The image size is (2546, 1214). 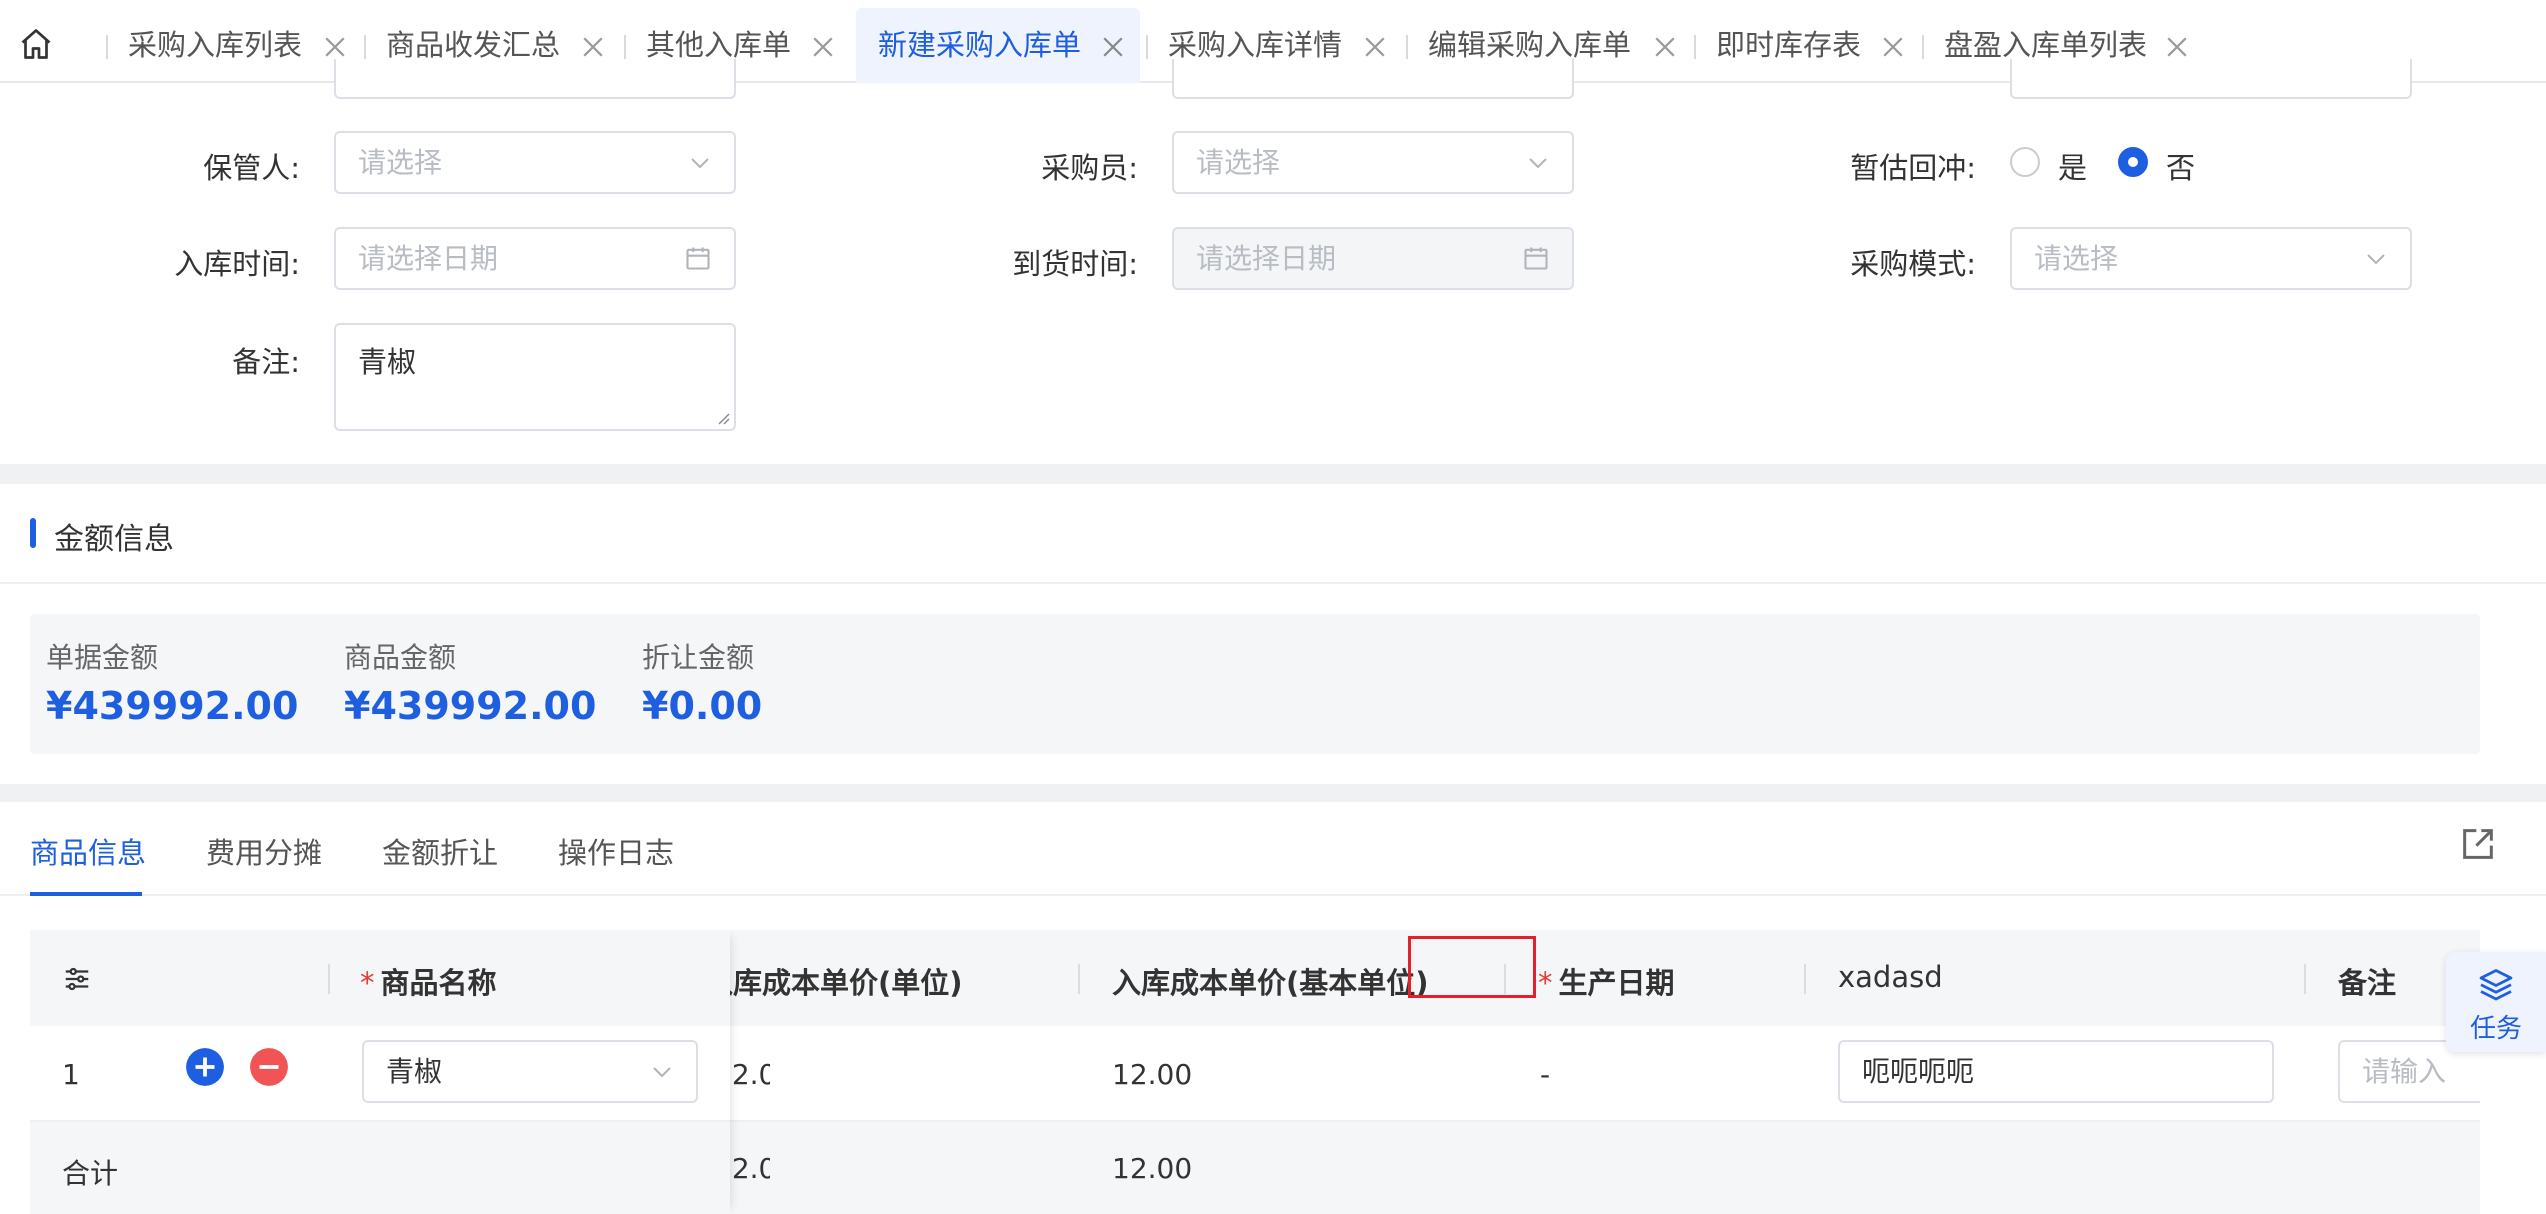 What do you see at coordinates (1913, 264) in the screenshot?
I see `purchase-mode-label: 采购模式:` at bounding box center [1913, 264].